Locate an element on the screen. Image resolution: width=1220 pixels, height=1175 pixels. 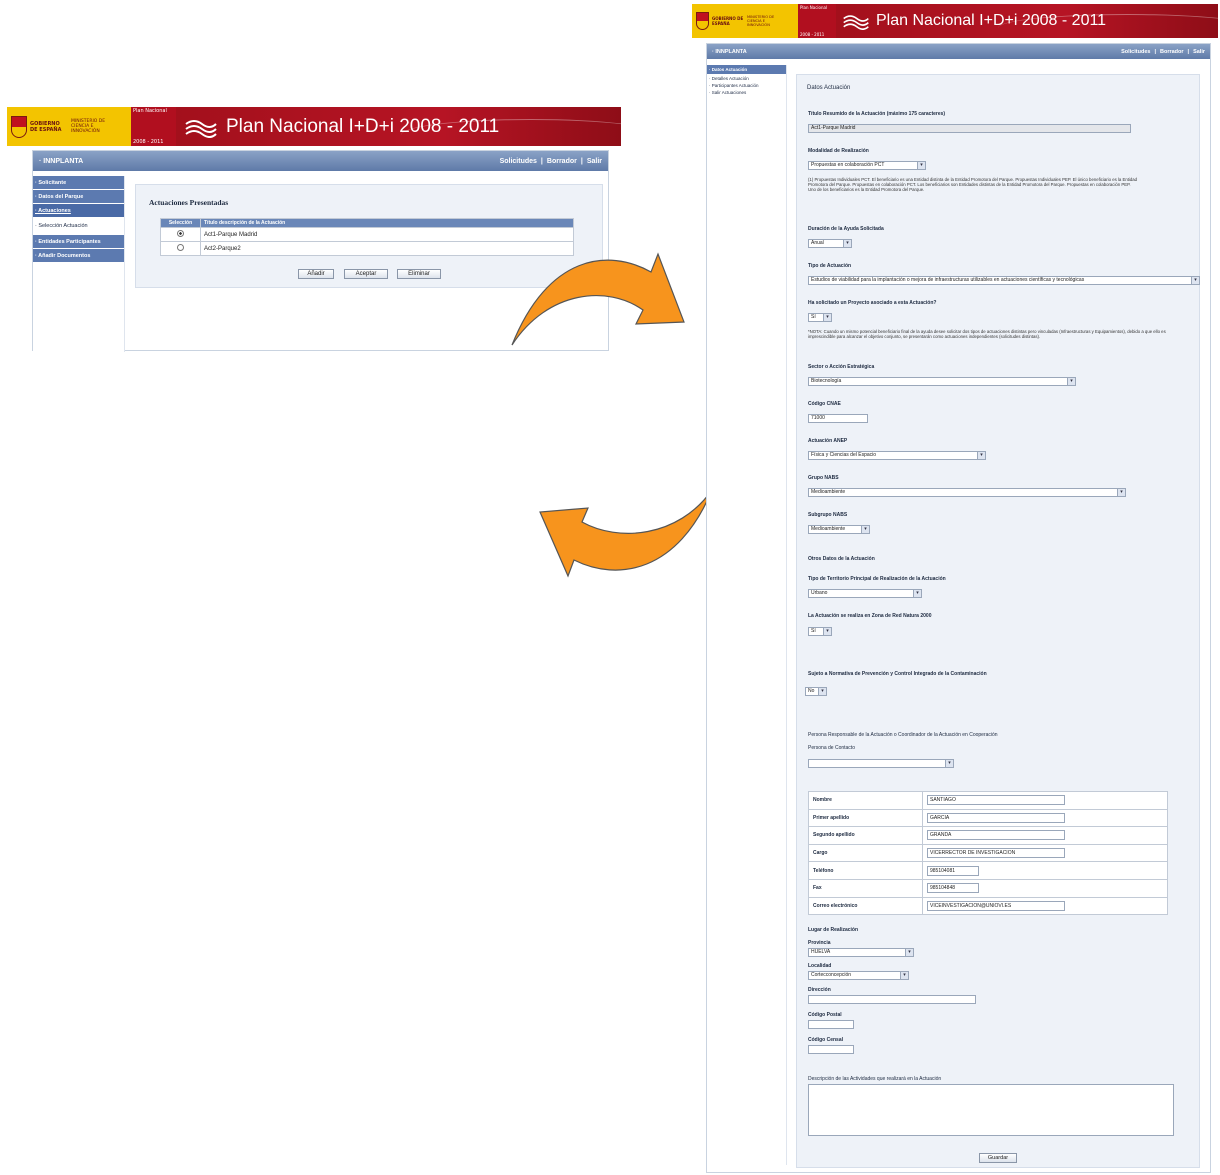
subgrupo-label: Subgrupo NABS is located at coordinates (828, 515).